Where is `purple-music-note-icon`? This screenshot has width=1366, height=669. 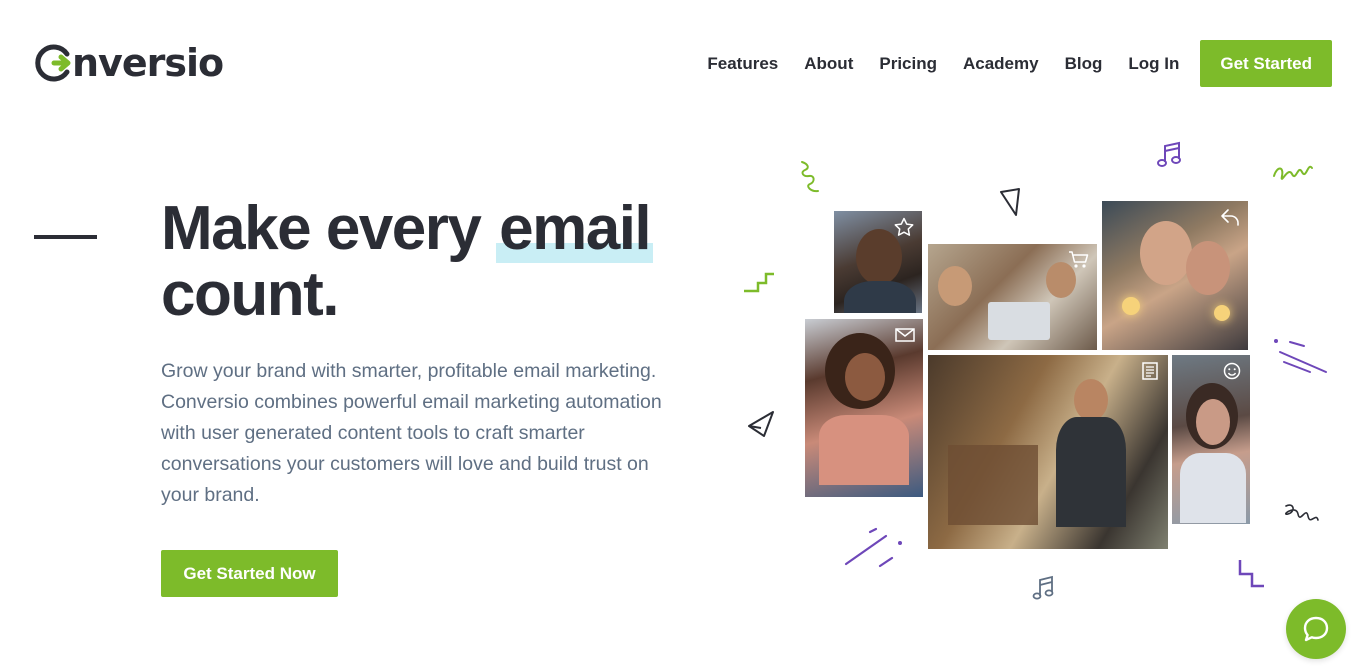
purple-music-note-icon is located at coordinates (1169, 154).